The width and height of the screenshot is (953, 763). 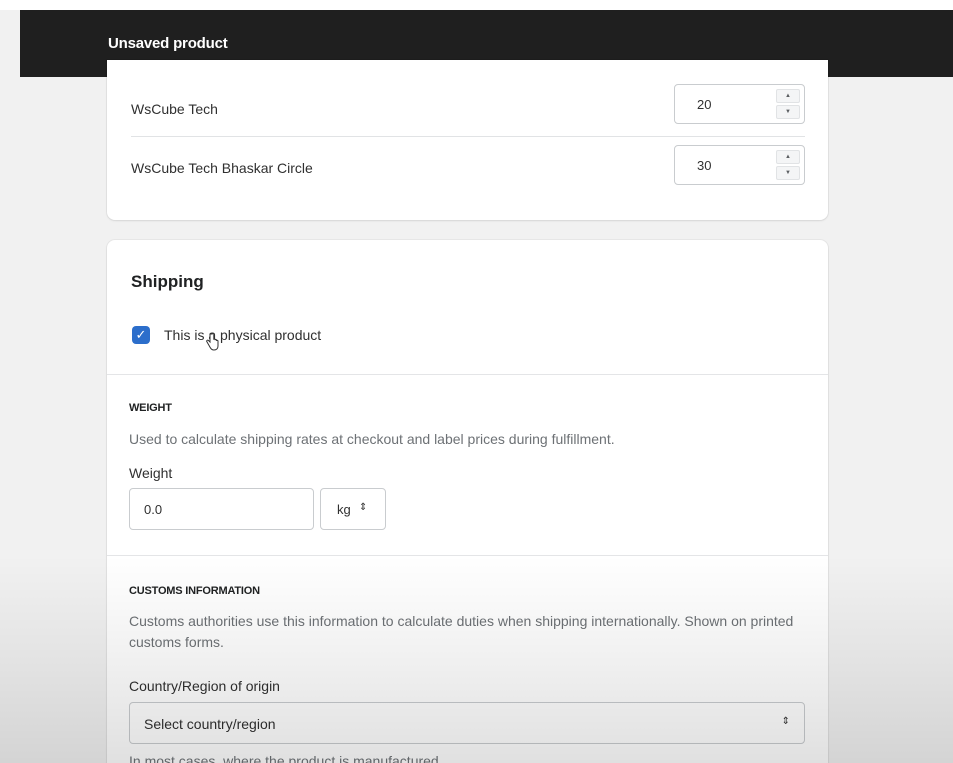 I want to click on country-value: Select country/region, so click(x=210, y=724).